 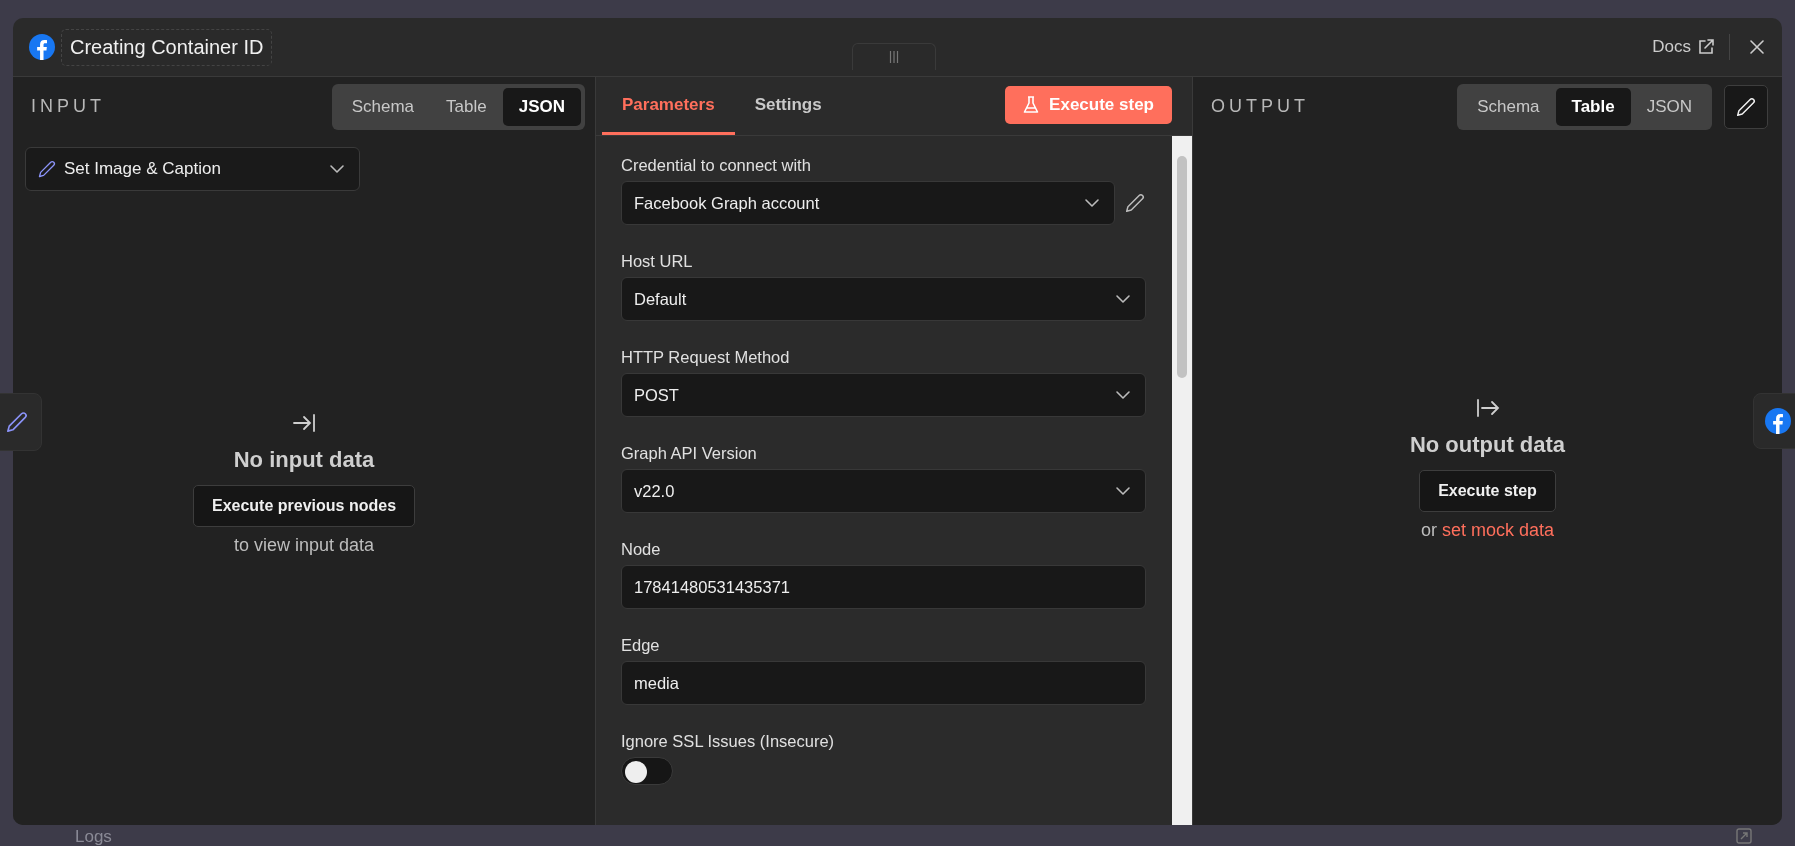 What do you see at coordinates (883, 395) in the screenshot?
I see `select-field: POST` at bounding box center [883, 395].